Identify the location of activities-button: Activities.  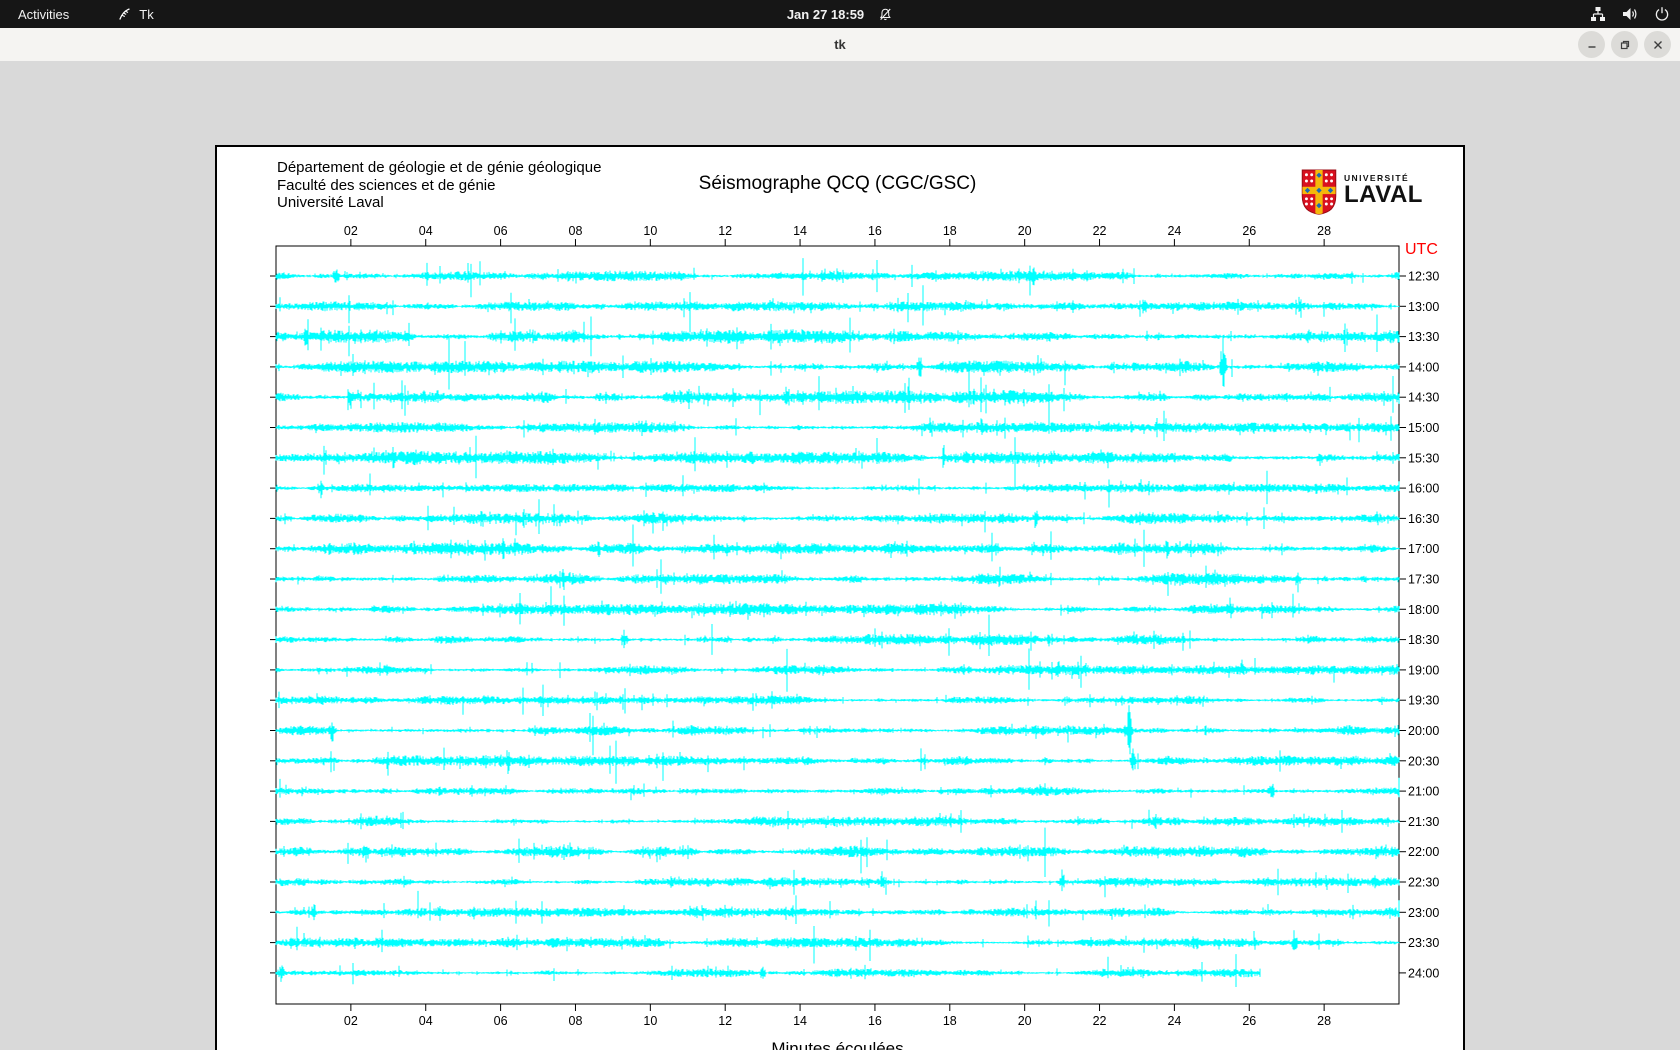
(43, 14).